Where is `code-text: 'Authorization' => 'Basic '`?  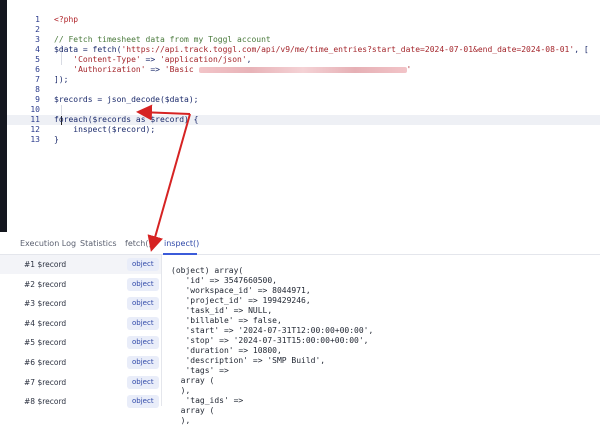 code-text: 'Authorization' => 'Basic ' is located at coordinates (242, 69).